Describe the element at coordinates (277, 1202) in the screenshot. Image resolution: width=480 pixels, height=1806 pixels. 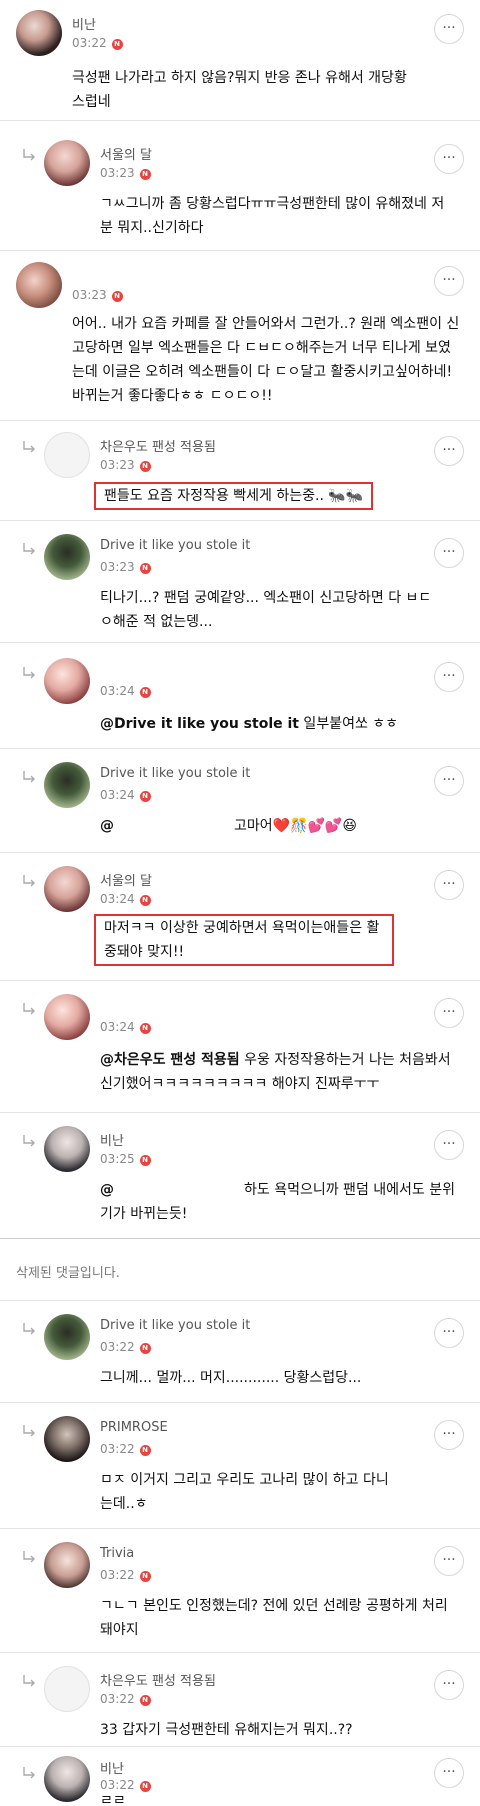
I see `comment-text: @ 하도 욕먹으니까 팬덤 내에서도 분위기가 바뀌는듯!` at that location.